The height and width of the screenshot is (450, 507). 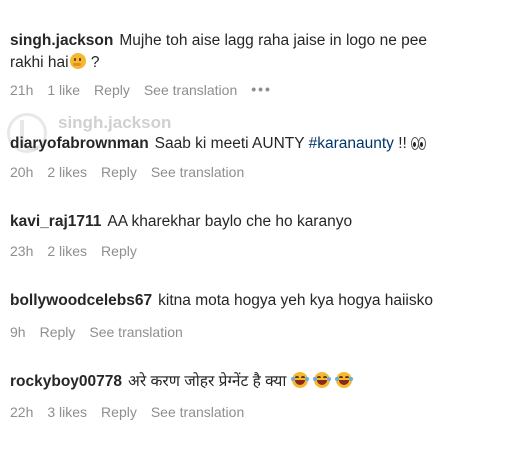 I want to click on comment-text-continued: rakhi hai ?, so click(x=55, y=63).